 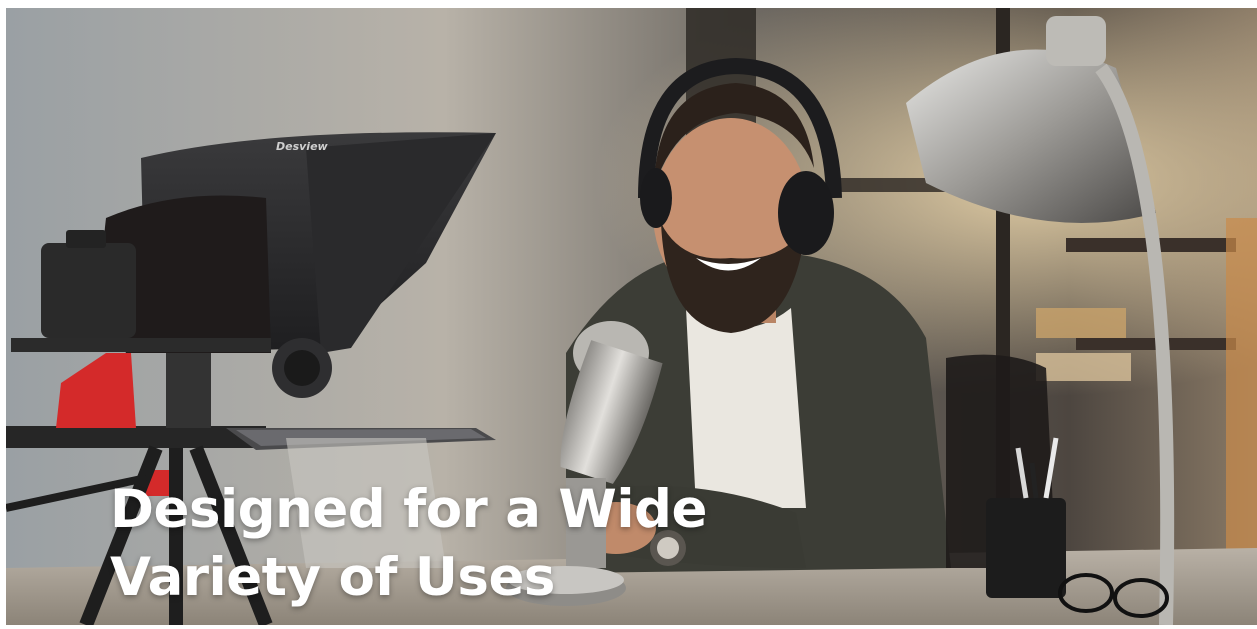 What do you see at coordinates (332, 577) in the screenshot?
I see `headline-line-2: Variety of Uses` at bounding box center [332, 577].